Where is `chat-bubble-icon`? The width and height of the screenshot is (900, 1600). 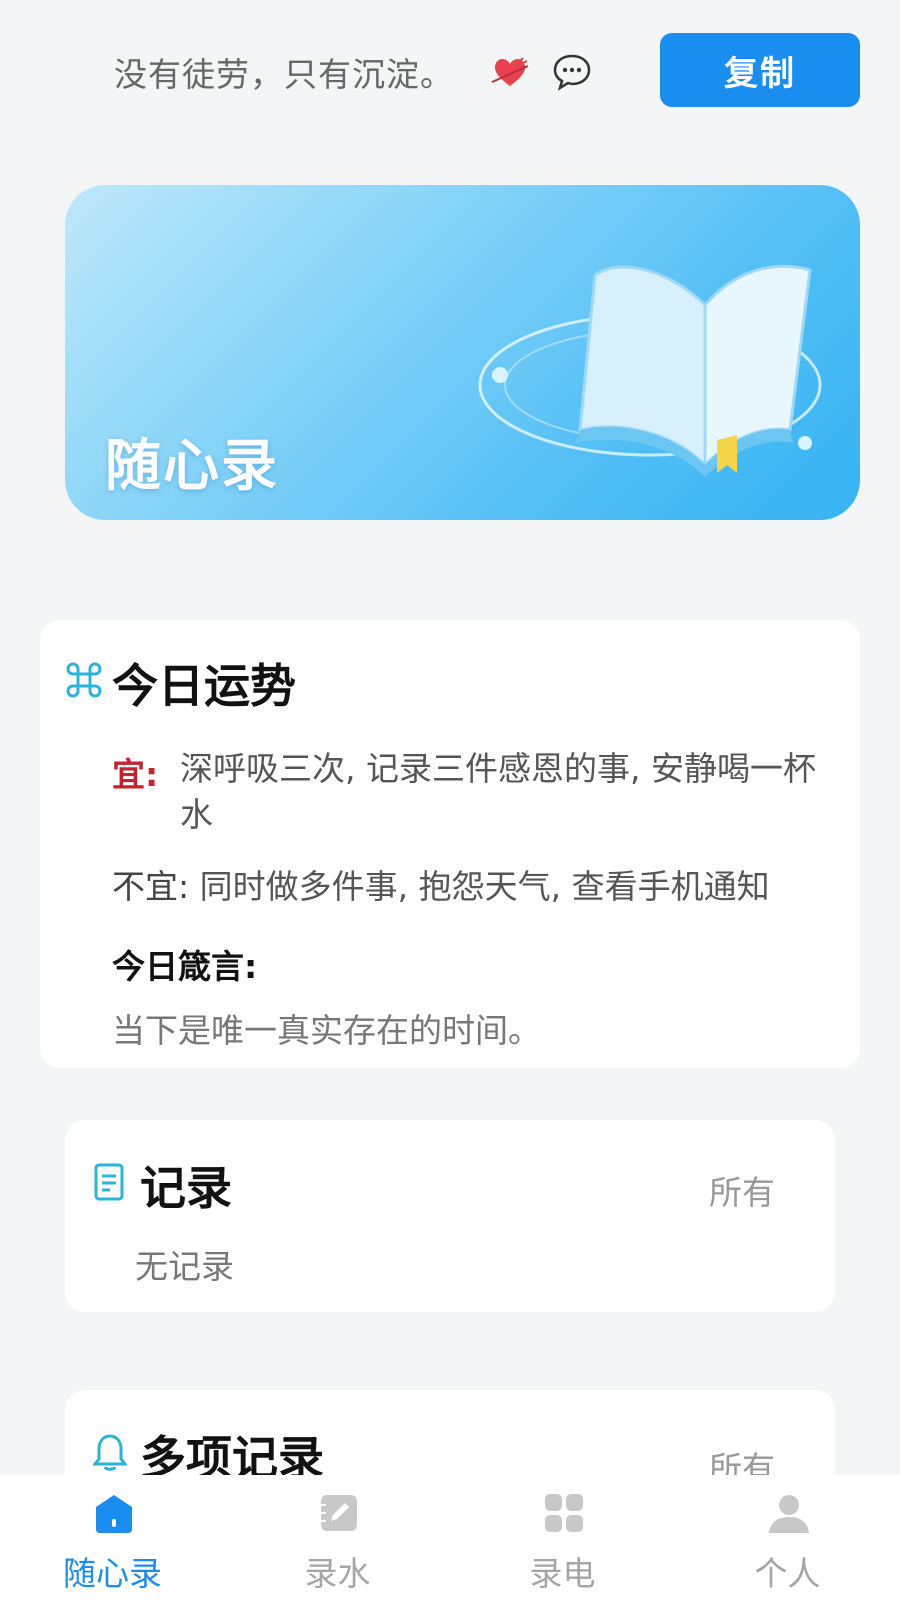 chat-bubble-icon is located at coordinates (572, 72).